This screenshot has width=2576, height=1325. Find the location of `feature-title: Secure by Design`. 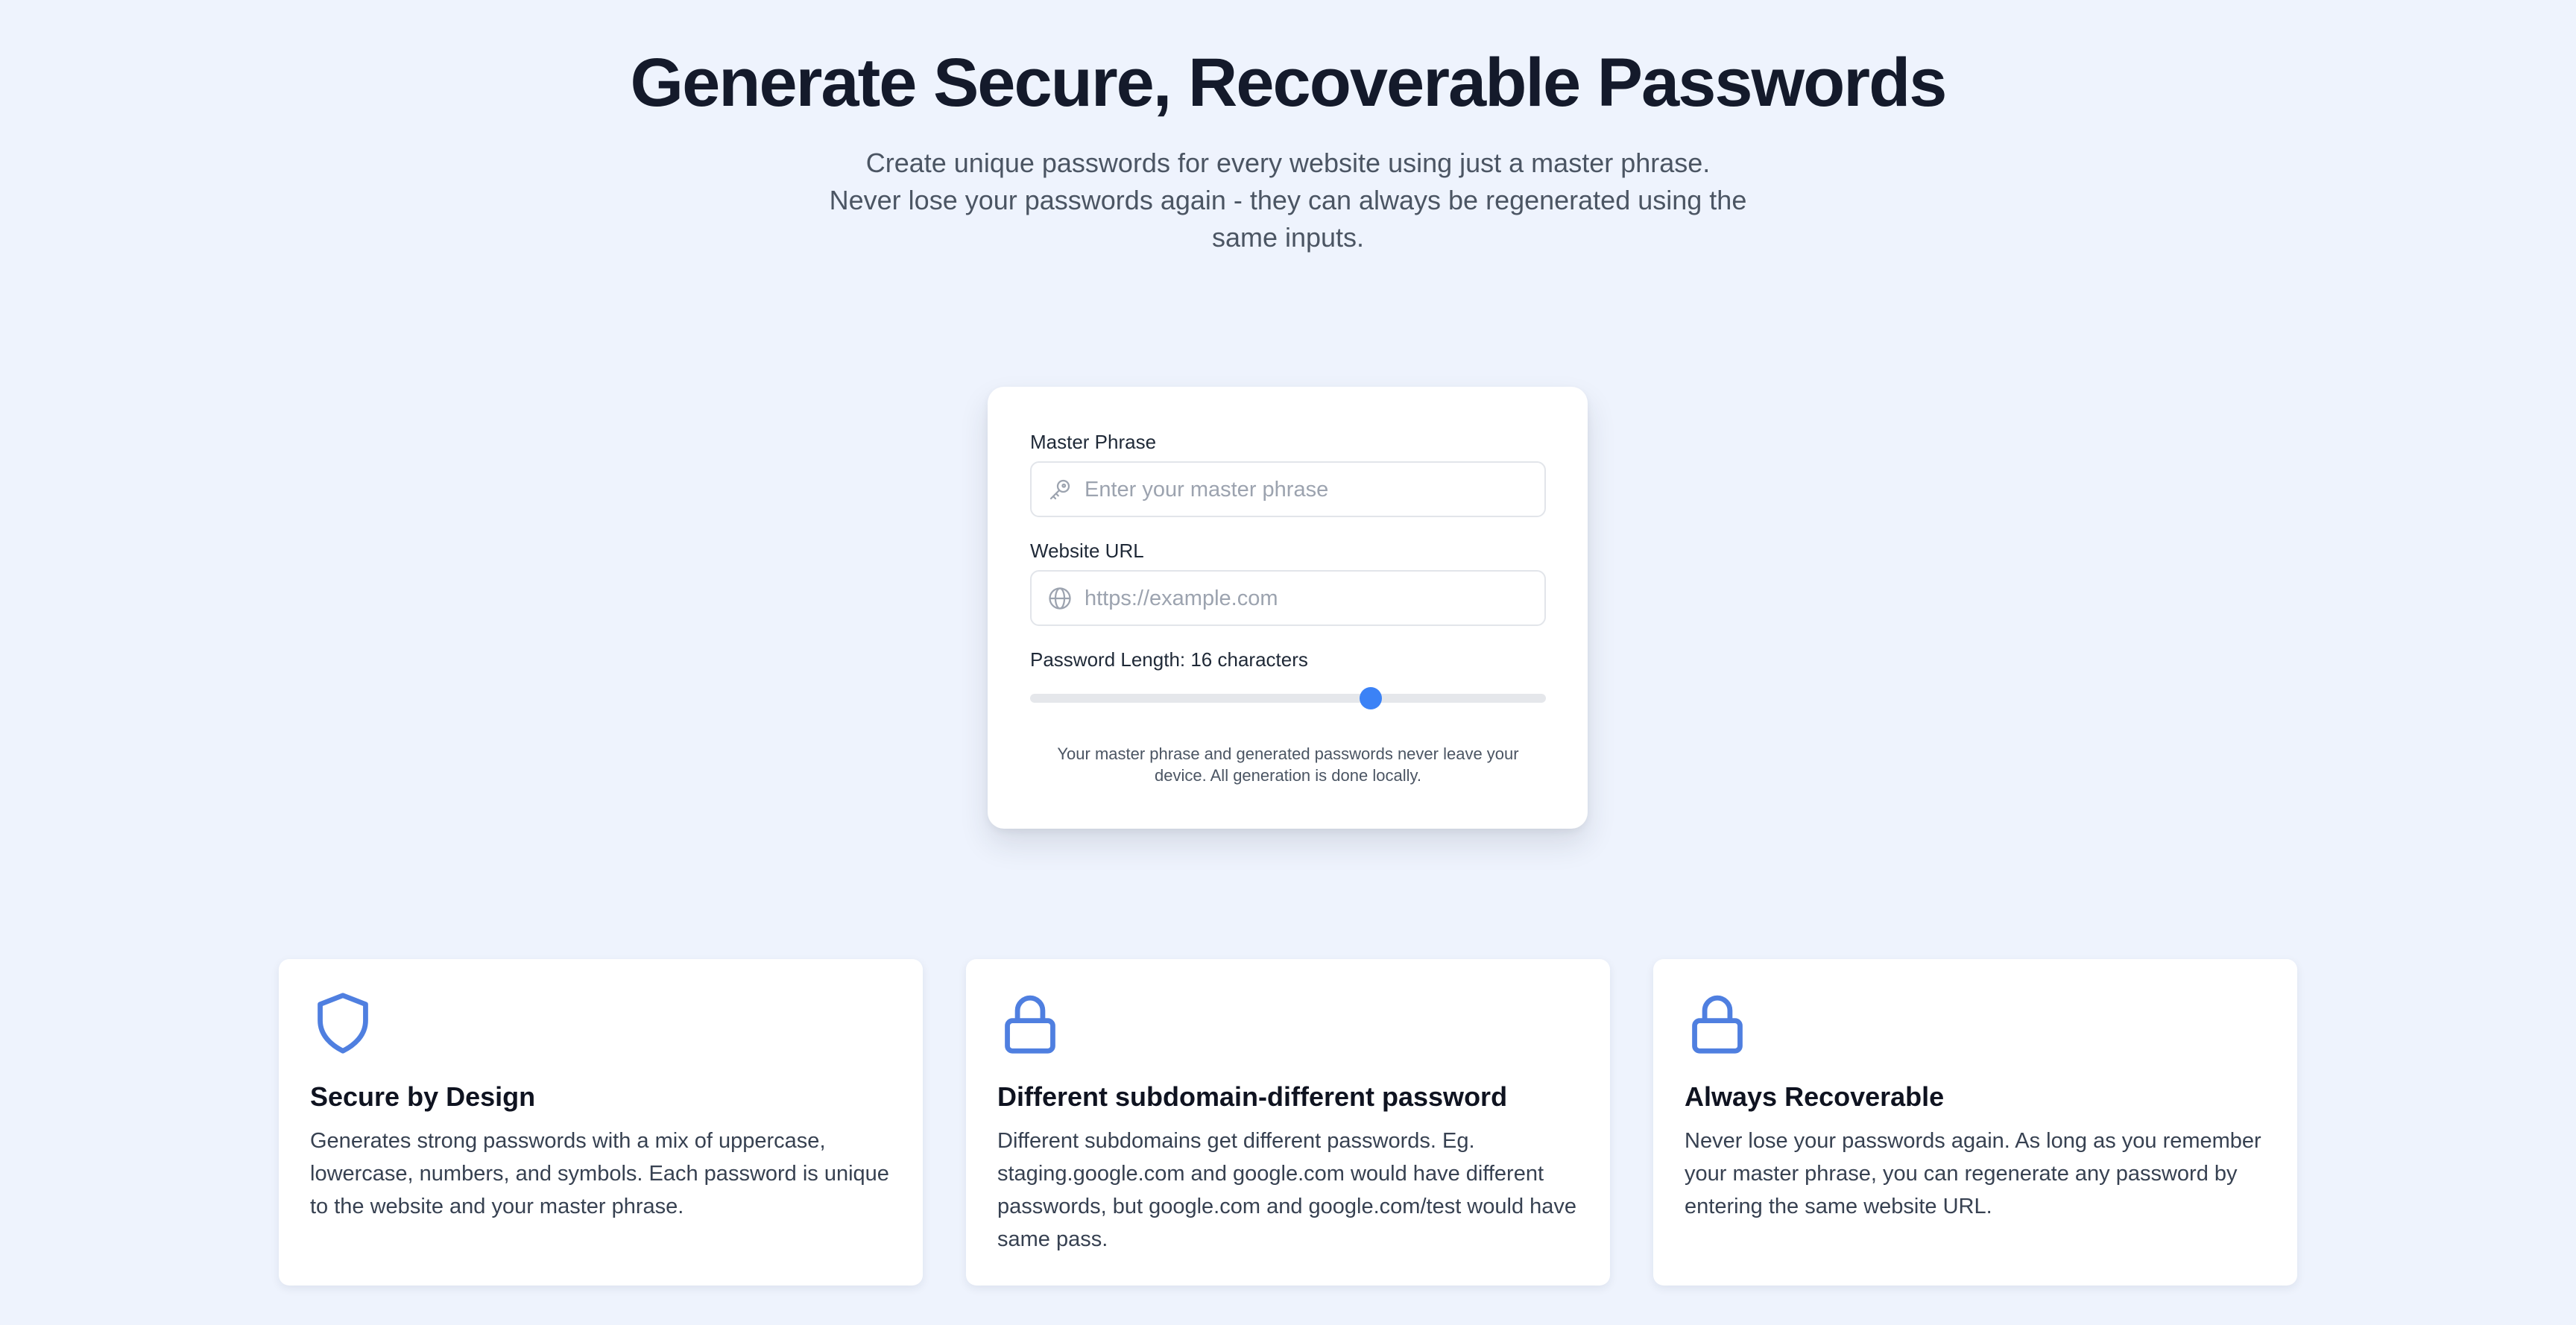

feature-title: Secure by Design is located at coordinates (423, 1096).